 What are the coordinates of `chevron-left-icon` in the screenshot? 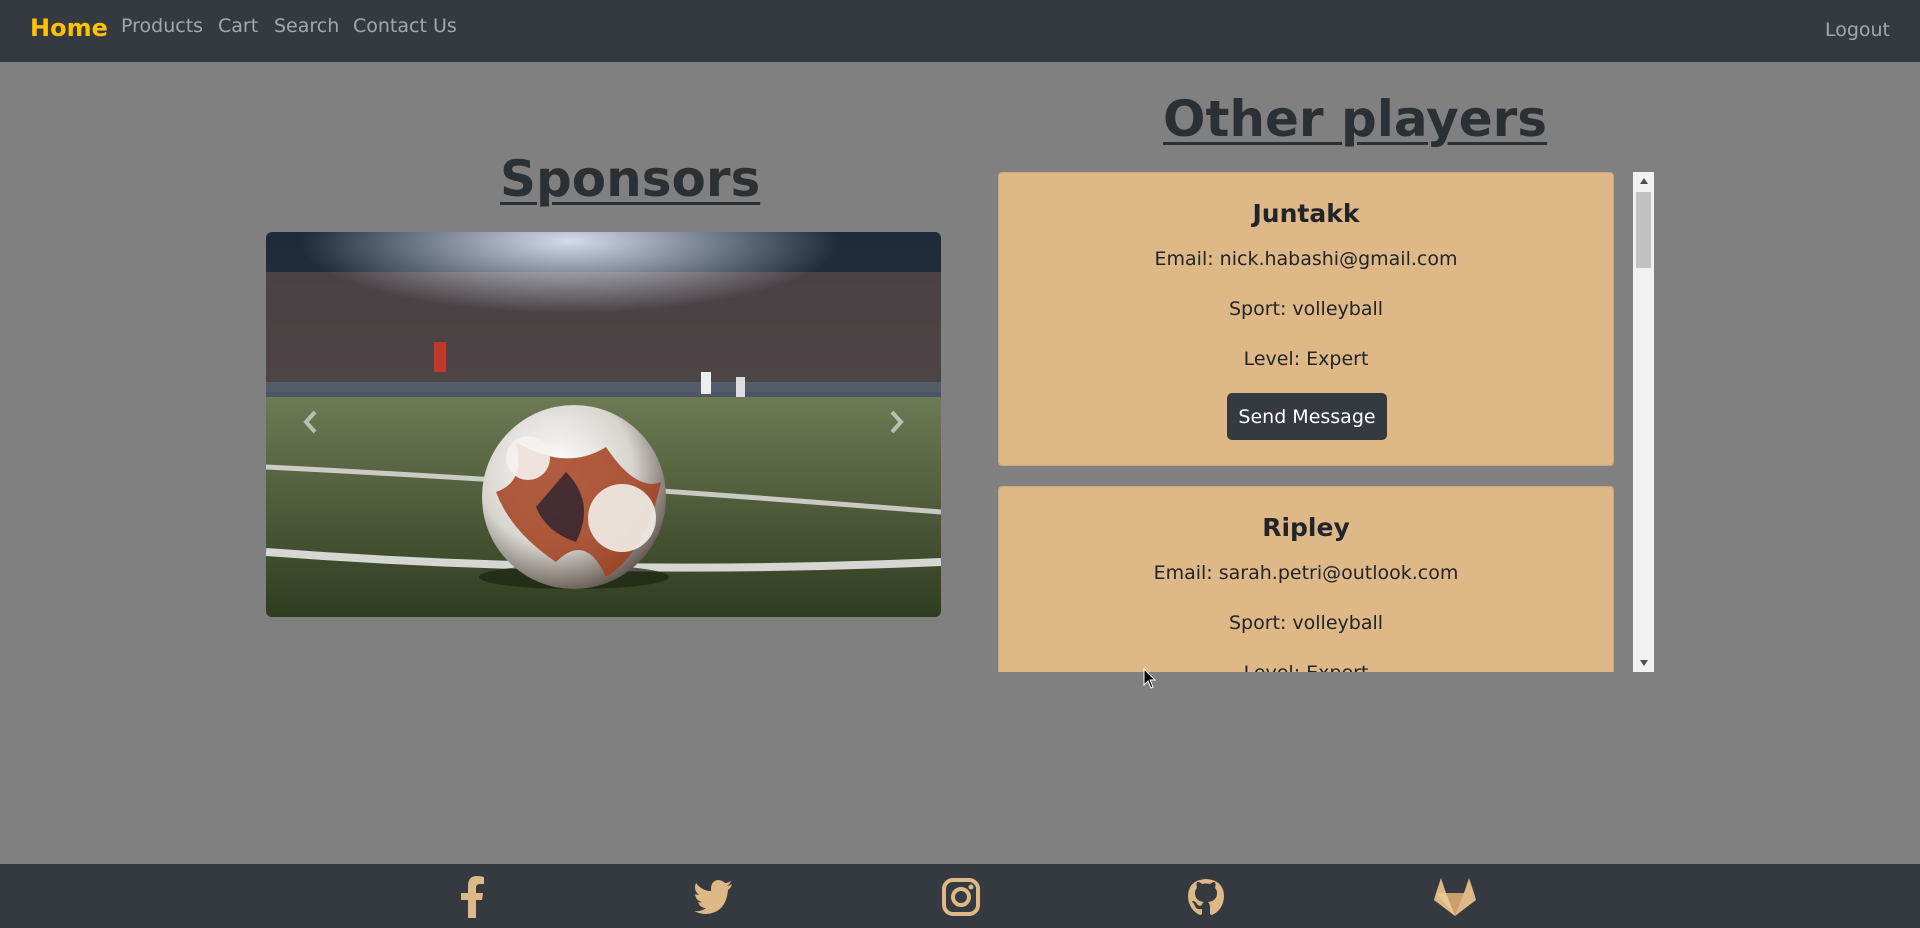 It's located at (310, 422).